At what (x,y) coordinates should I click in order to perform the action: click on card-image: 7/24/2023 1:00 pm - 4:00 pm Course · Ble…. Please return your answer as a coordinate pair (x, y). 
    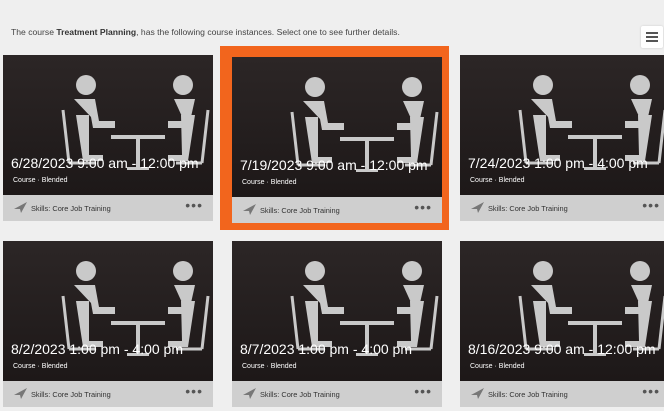
    Looking at the image, I should click on (562, 125).